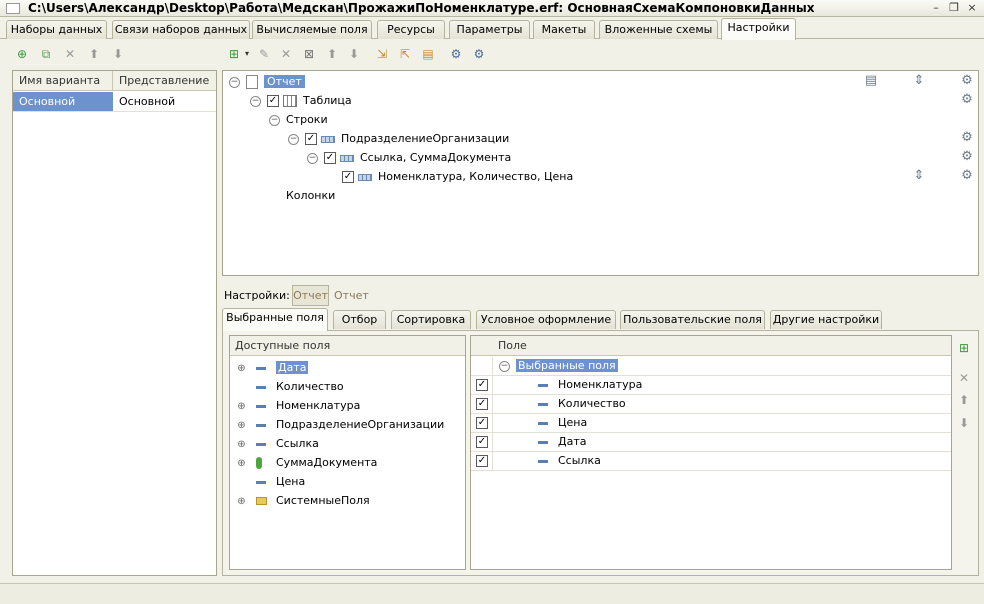  I want to click on tree-node-group: − ✓ ПодразделениеОрганизации, so click(398, 139).